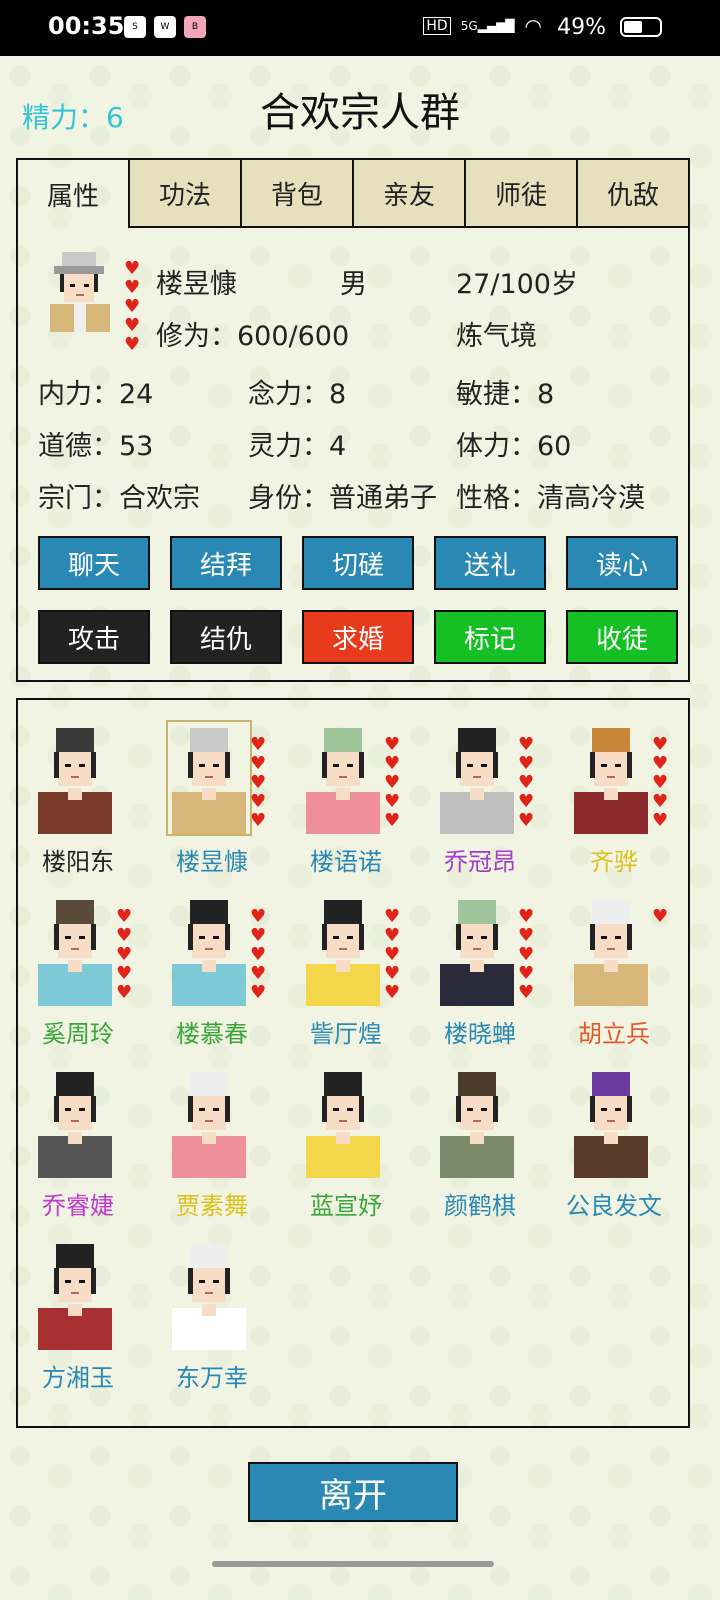  I want to click on member-card: 訾厅煌 ♥ ♥ ♥ ♥ ♥, so click(351, 965).